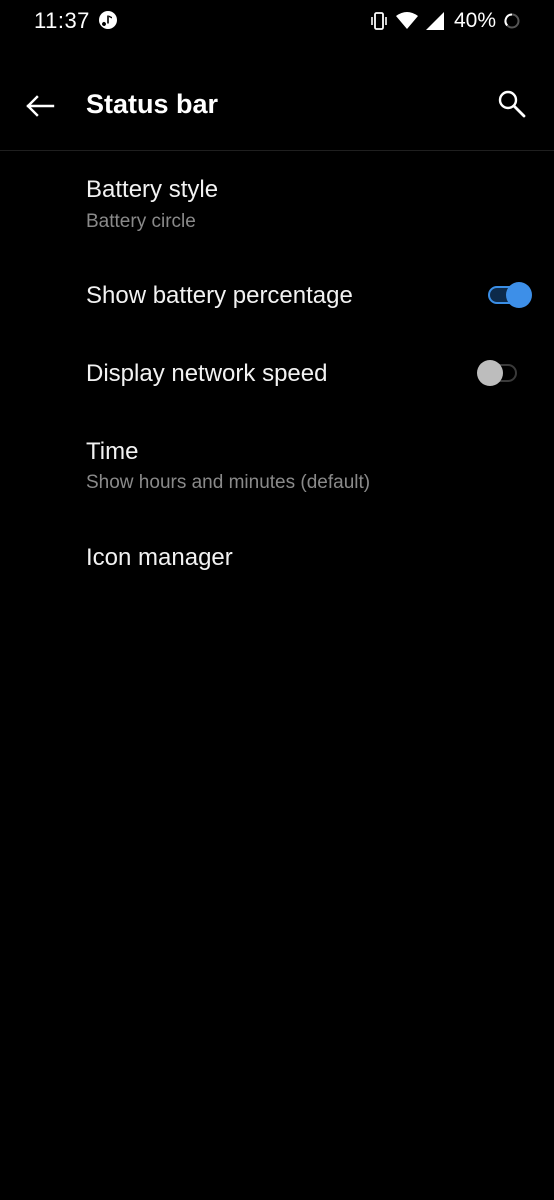 This screenshot has width=554, height=1200. I want to click on setting-display-network-speed: Display network speed, so click(277, 374).